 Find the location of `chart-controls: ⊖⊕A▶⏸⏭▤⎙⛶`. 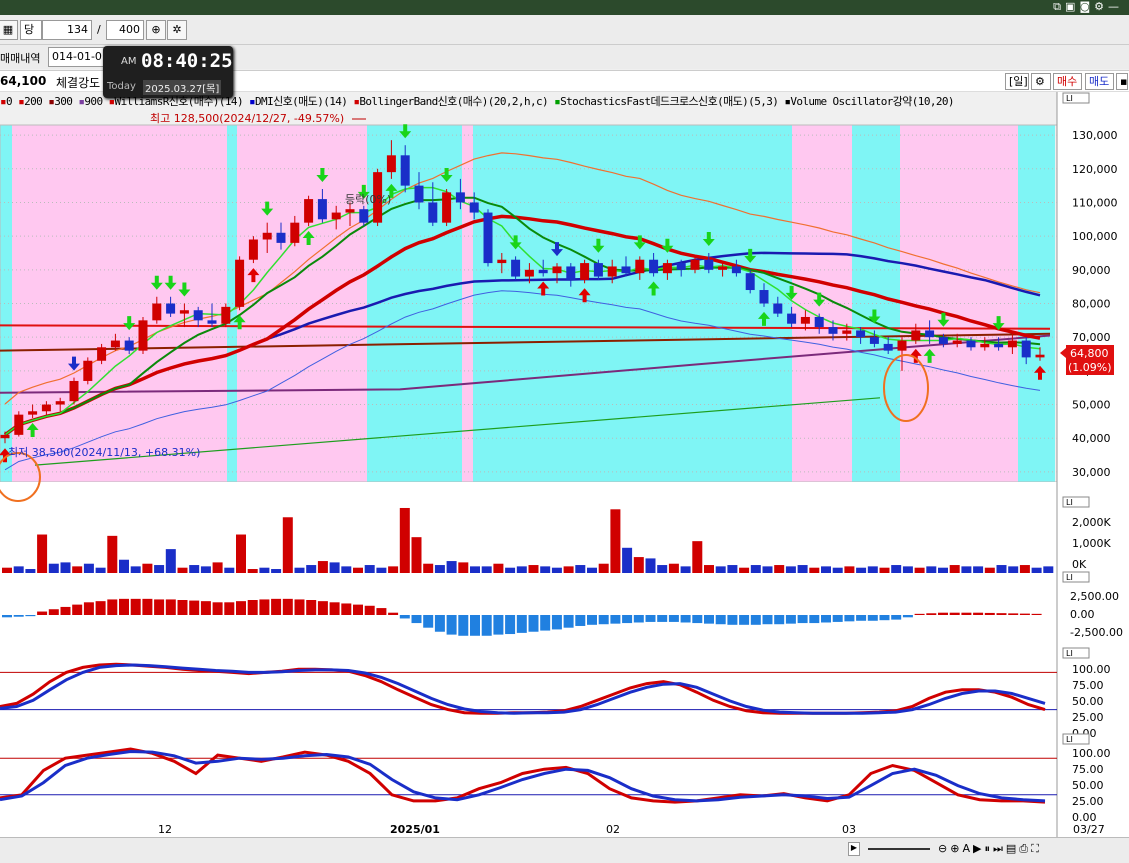

chart-controls: ⊖⊕A▶⏸⏭▤⎙⛶ is located at coordinates (990, 849).